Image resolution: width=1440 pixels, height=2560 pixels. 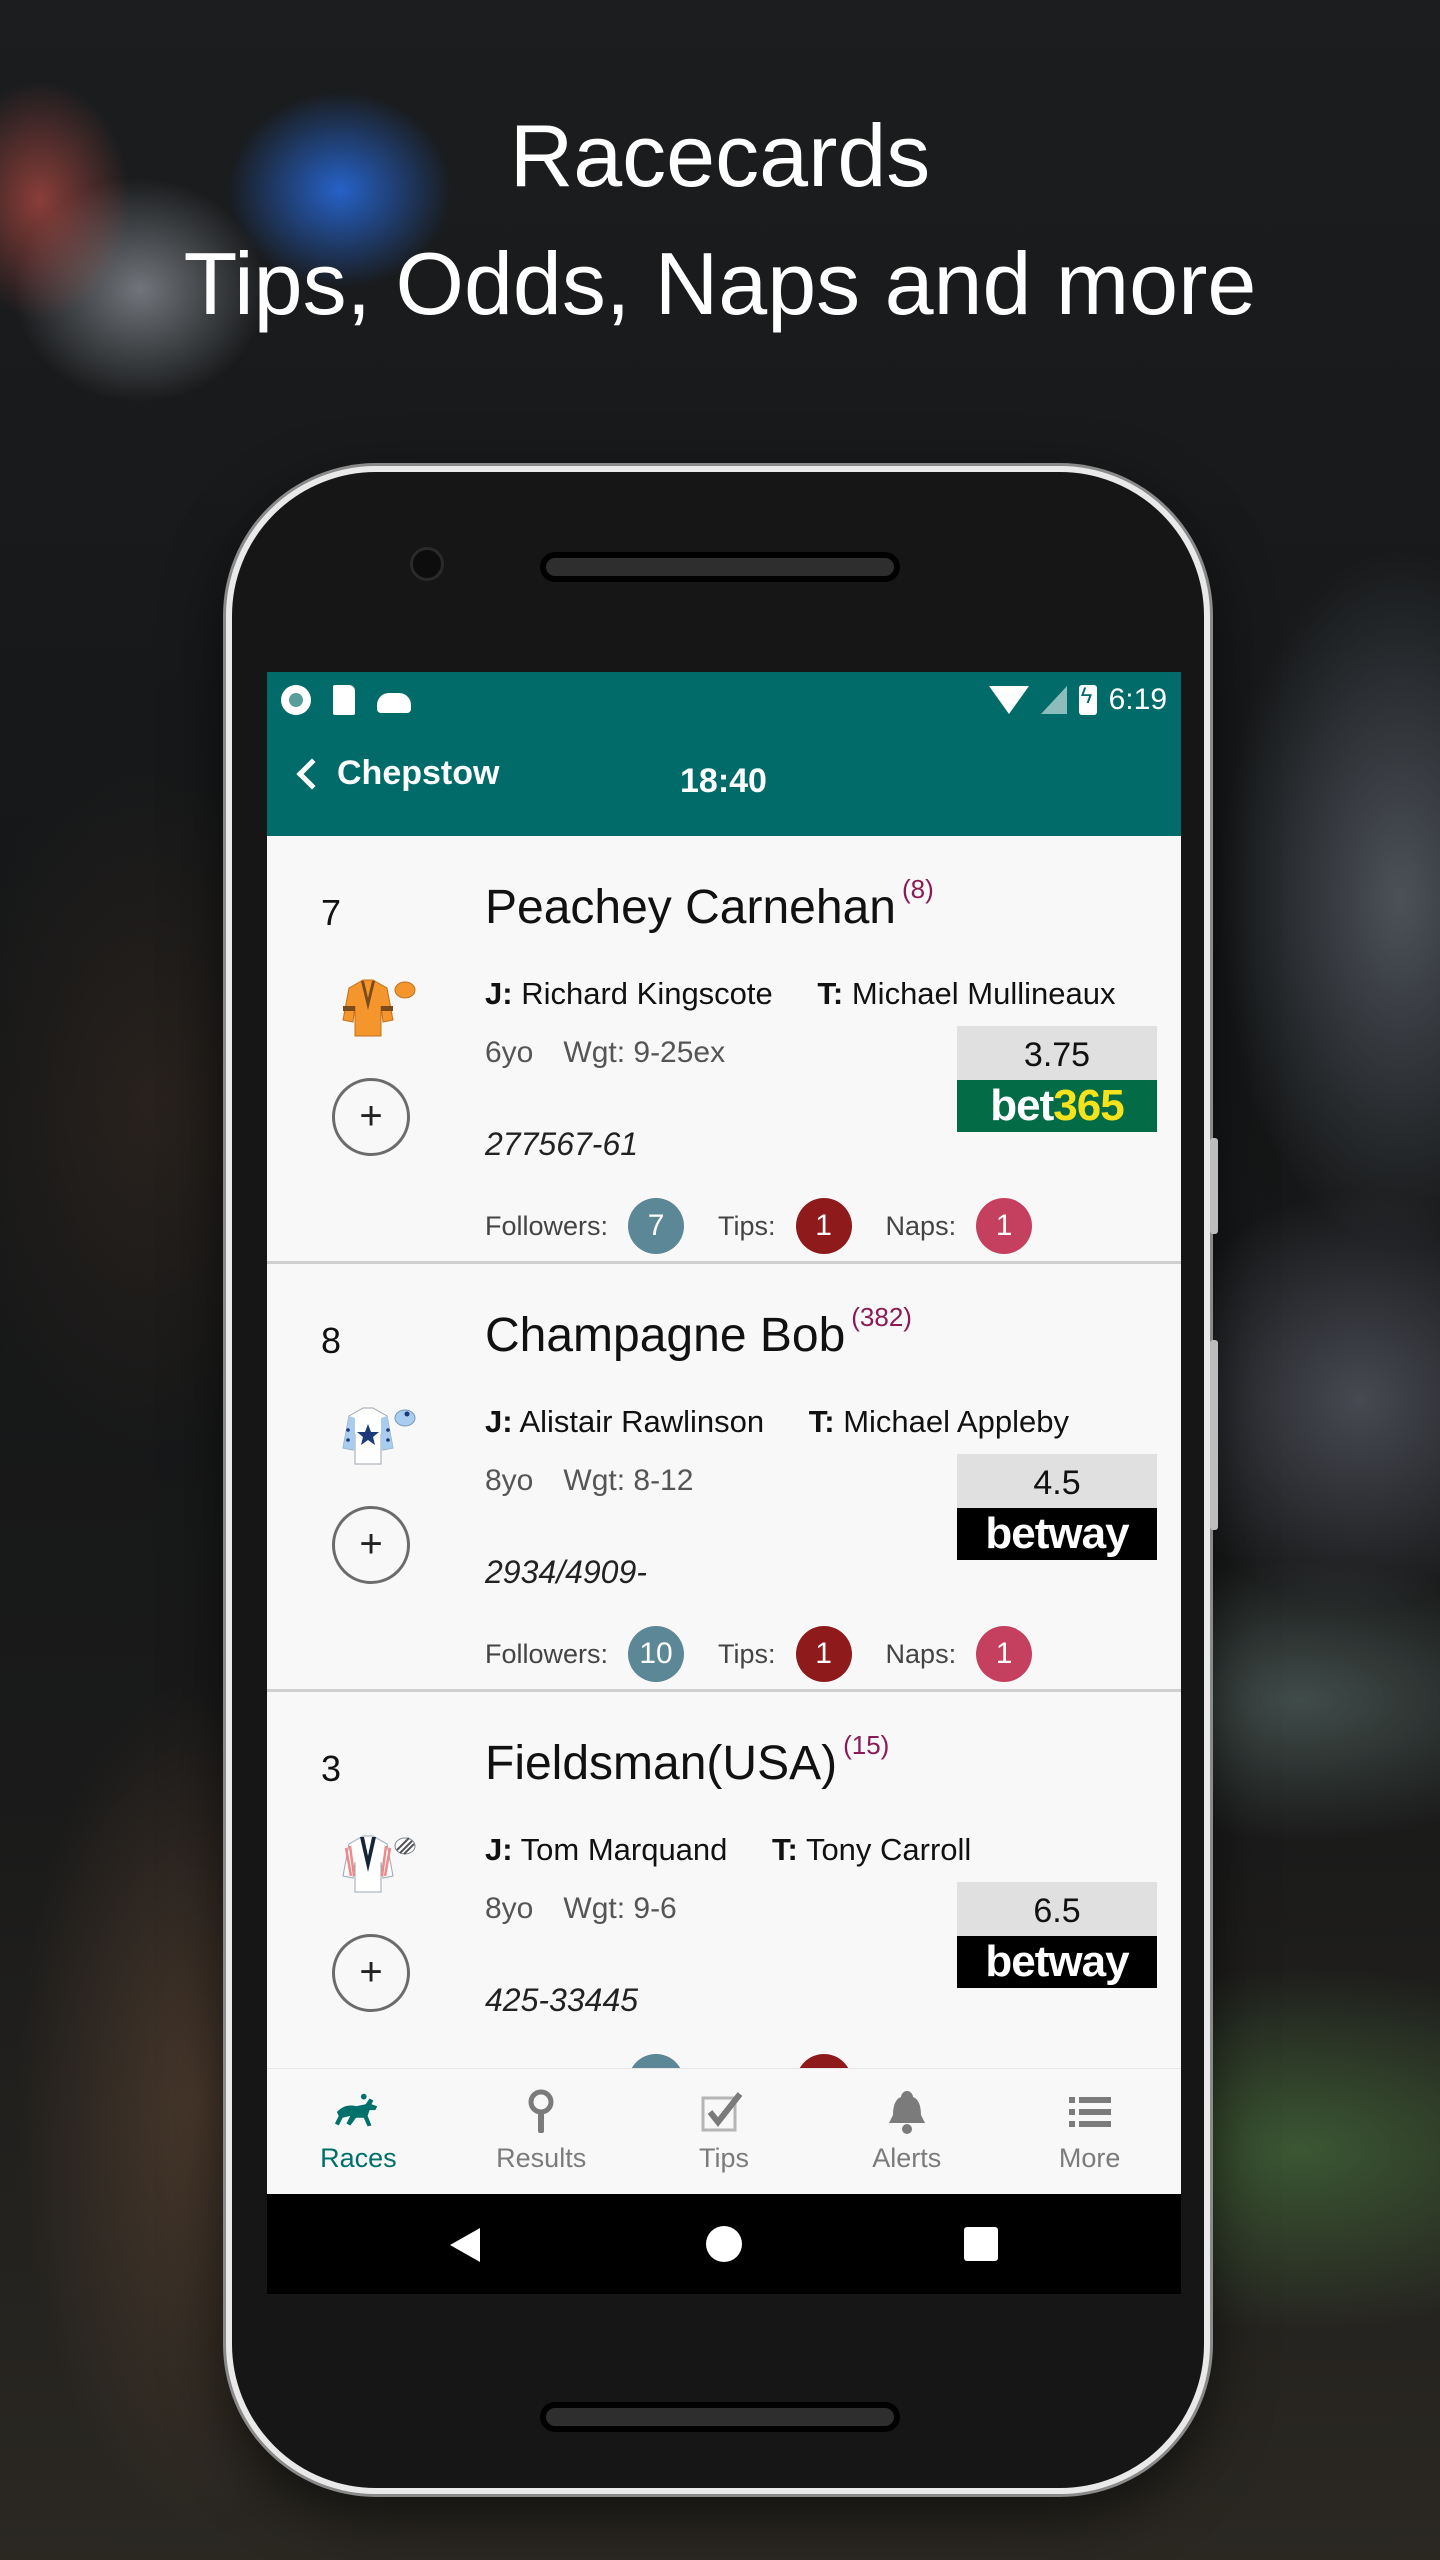 I want to click on runner-number: 3, so click(x=331, y=1768).